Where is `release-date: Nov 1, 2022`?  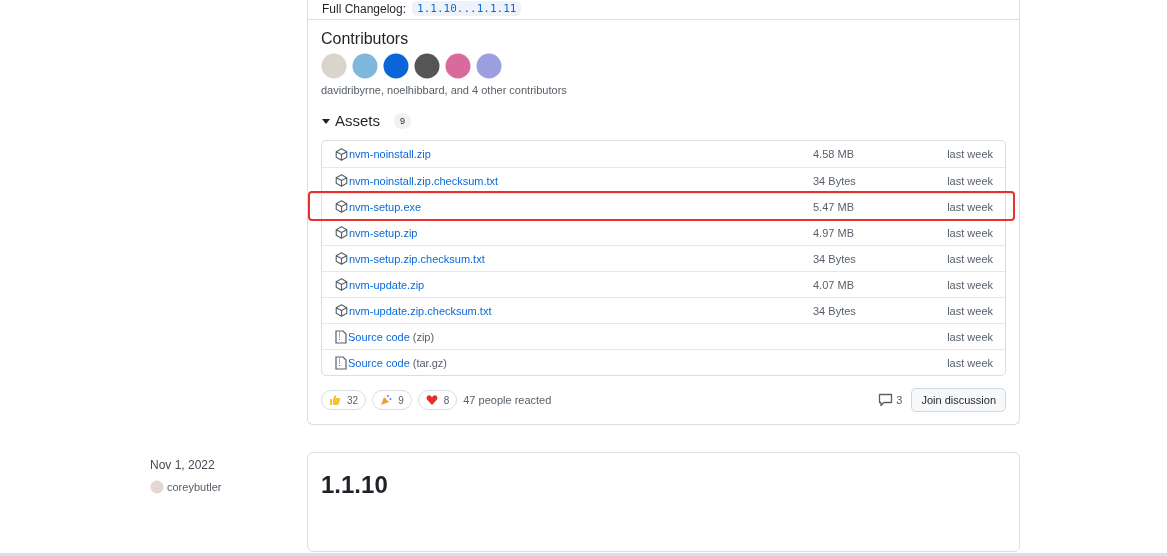 release-date: Nov 1, 2022 is located at coordinates (183, 465).